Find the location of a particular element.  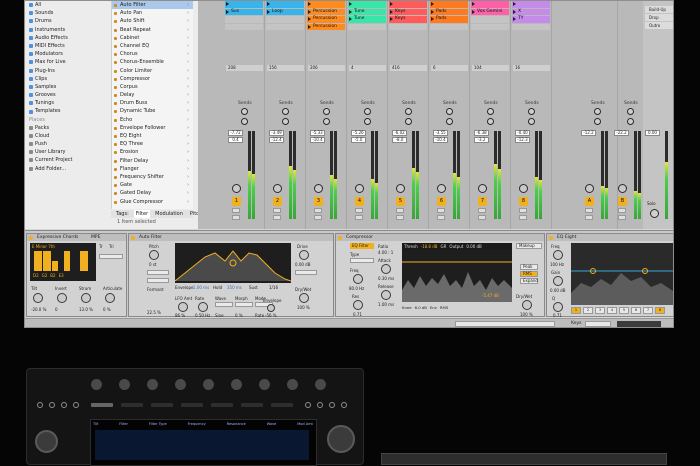

drive-mode-dropdown is located at coordinates (306, 272).